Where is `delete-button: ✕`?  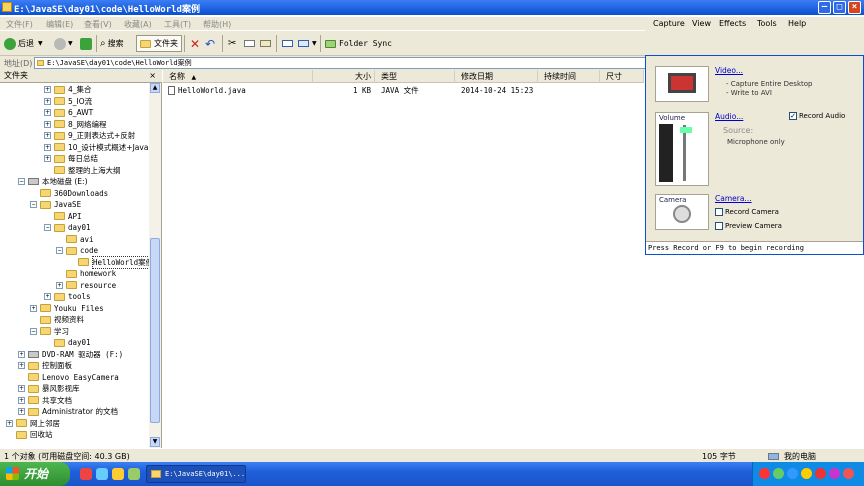 delete-button: ✕ is located at coordinates (195, 43).